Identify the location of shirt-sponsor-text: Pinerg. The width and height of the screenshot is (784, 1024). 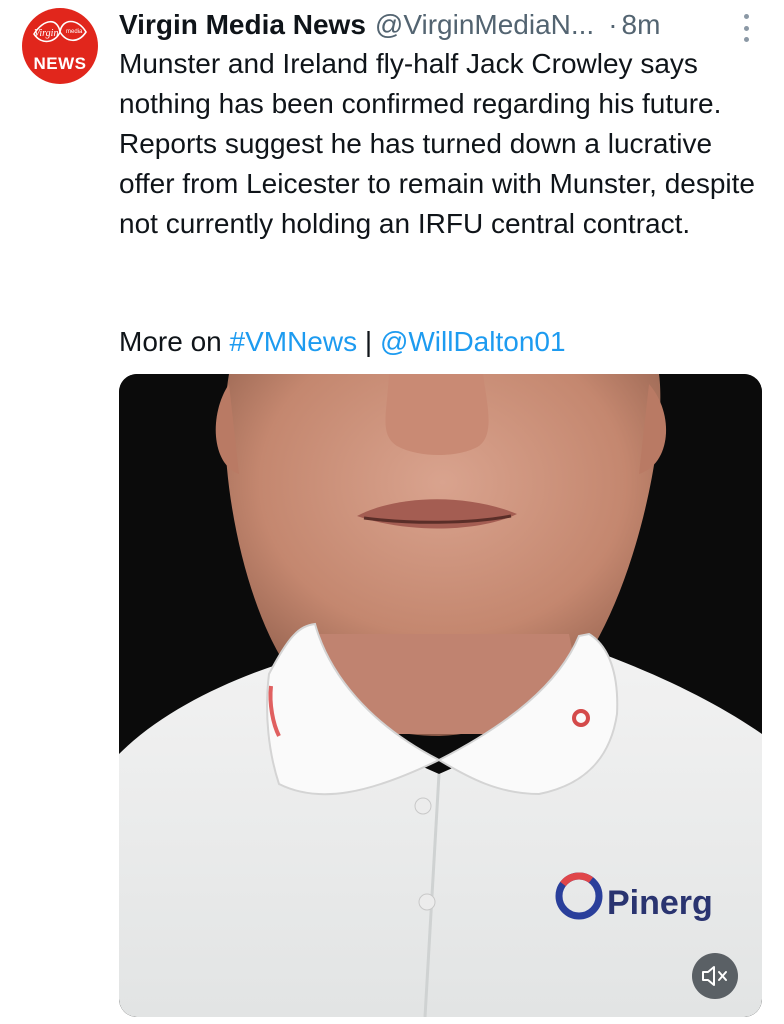
(660, 903).